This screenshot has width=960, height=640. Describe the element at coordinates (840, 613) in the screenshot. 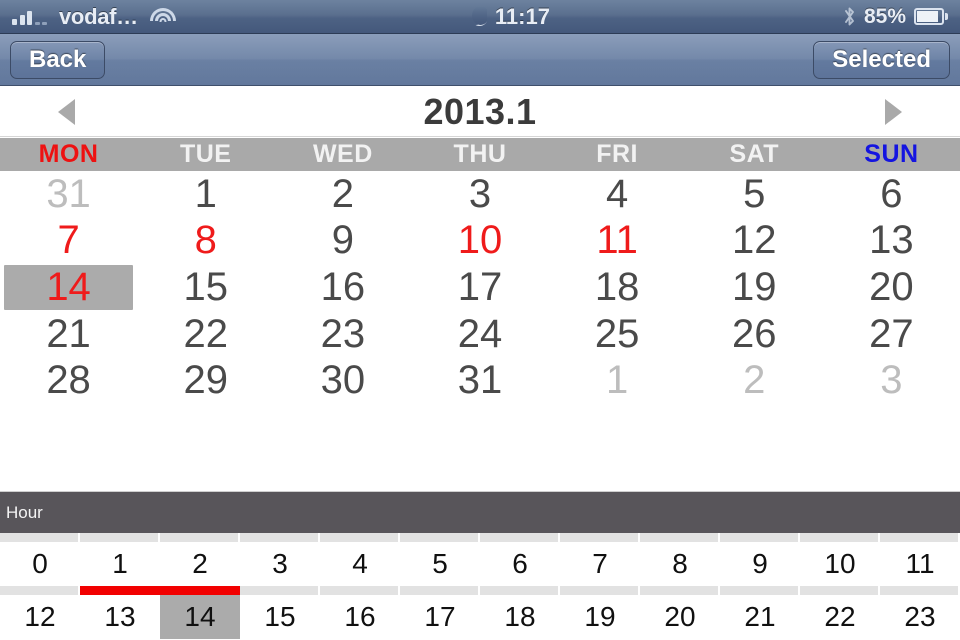

I see `hour-cell: 22` at that location.